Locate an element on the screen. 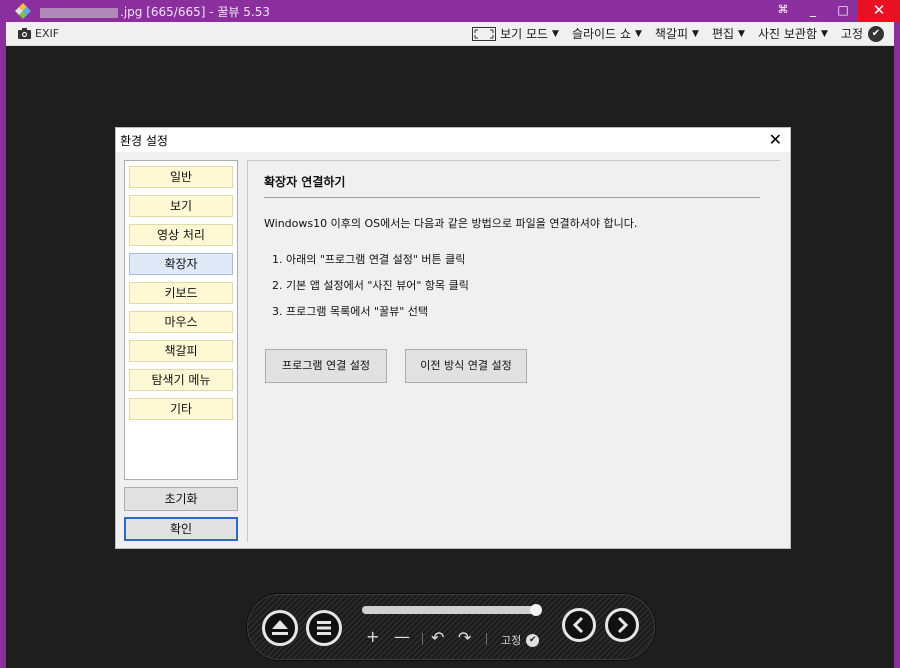 This screenshot has width=900, height=668. menu-photo-archive: 사진 보관함 ▼ is located at coordinates (793, 33).